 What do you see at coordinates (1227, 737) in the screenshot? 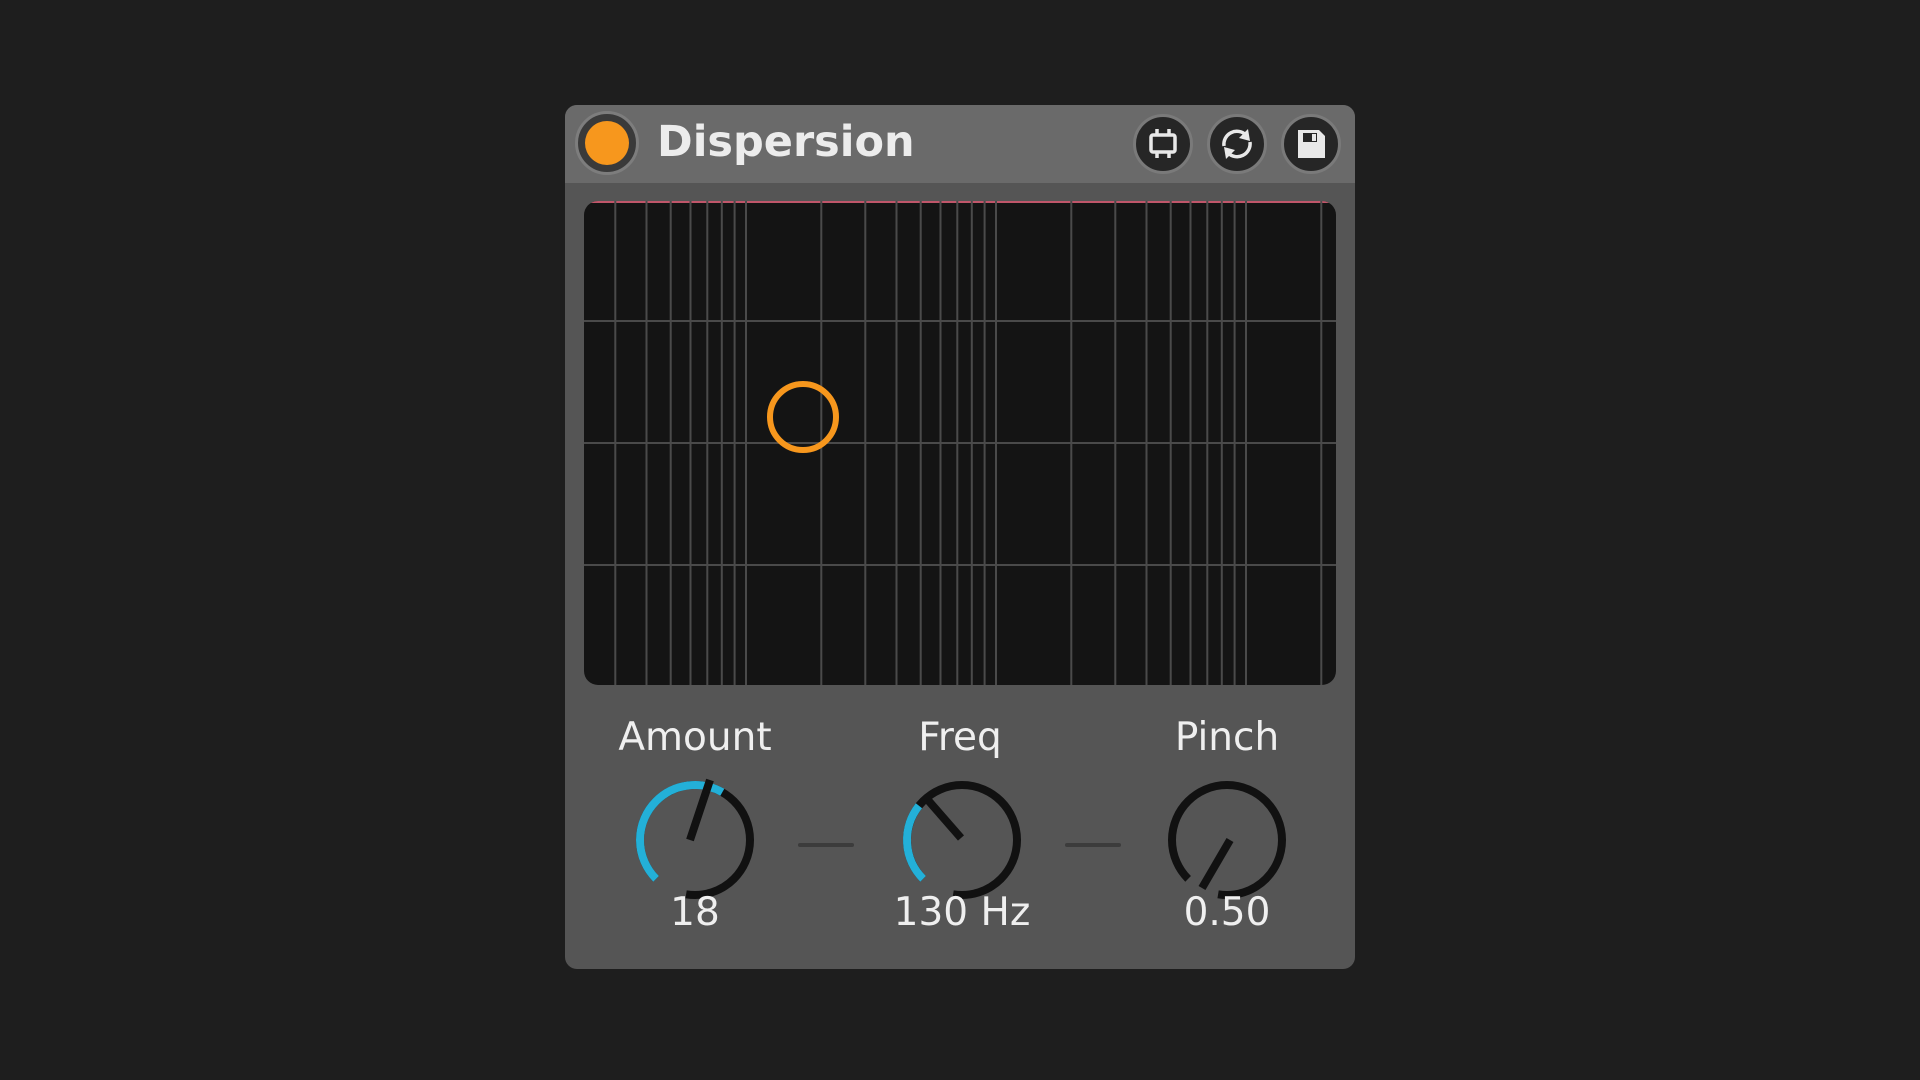
I see `pinch-label: Pinch` at bounding box center [1227, 737].